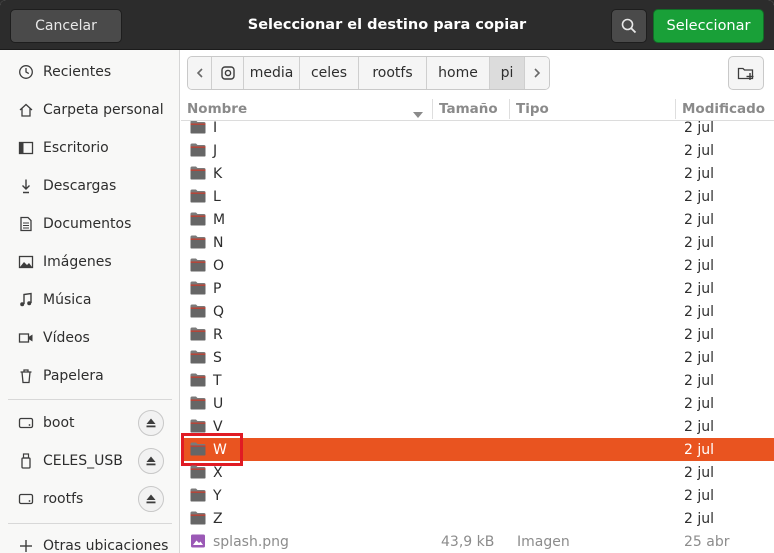 Image resolution: width=774 pixels, height=553 pixels. I want to click on chevron-left-icon, so click(199, 73).